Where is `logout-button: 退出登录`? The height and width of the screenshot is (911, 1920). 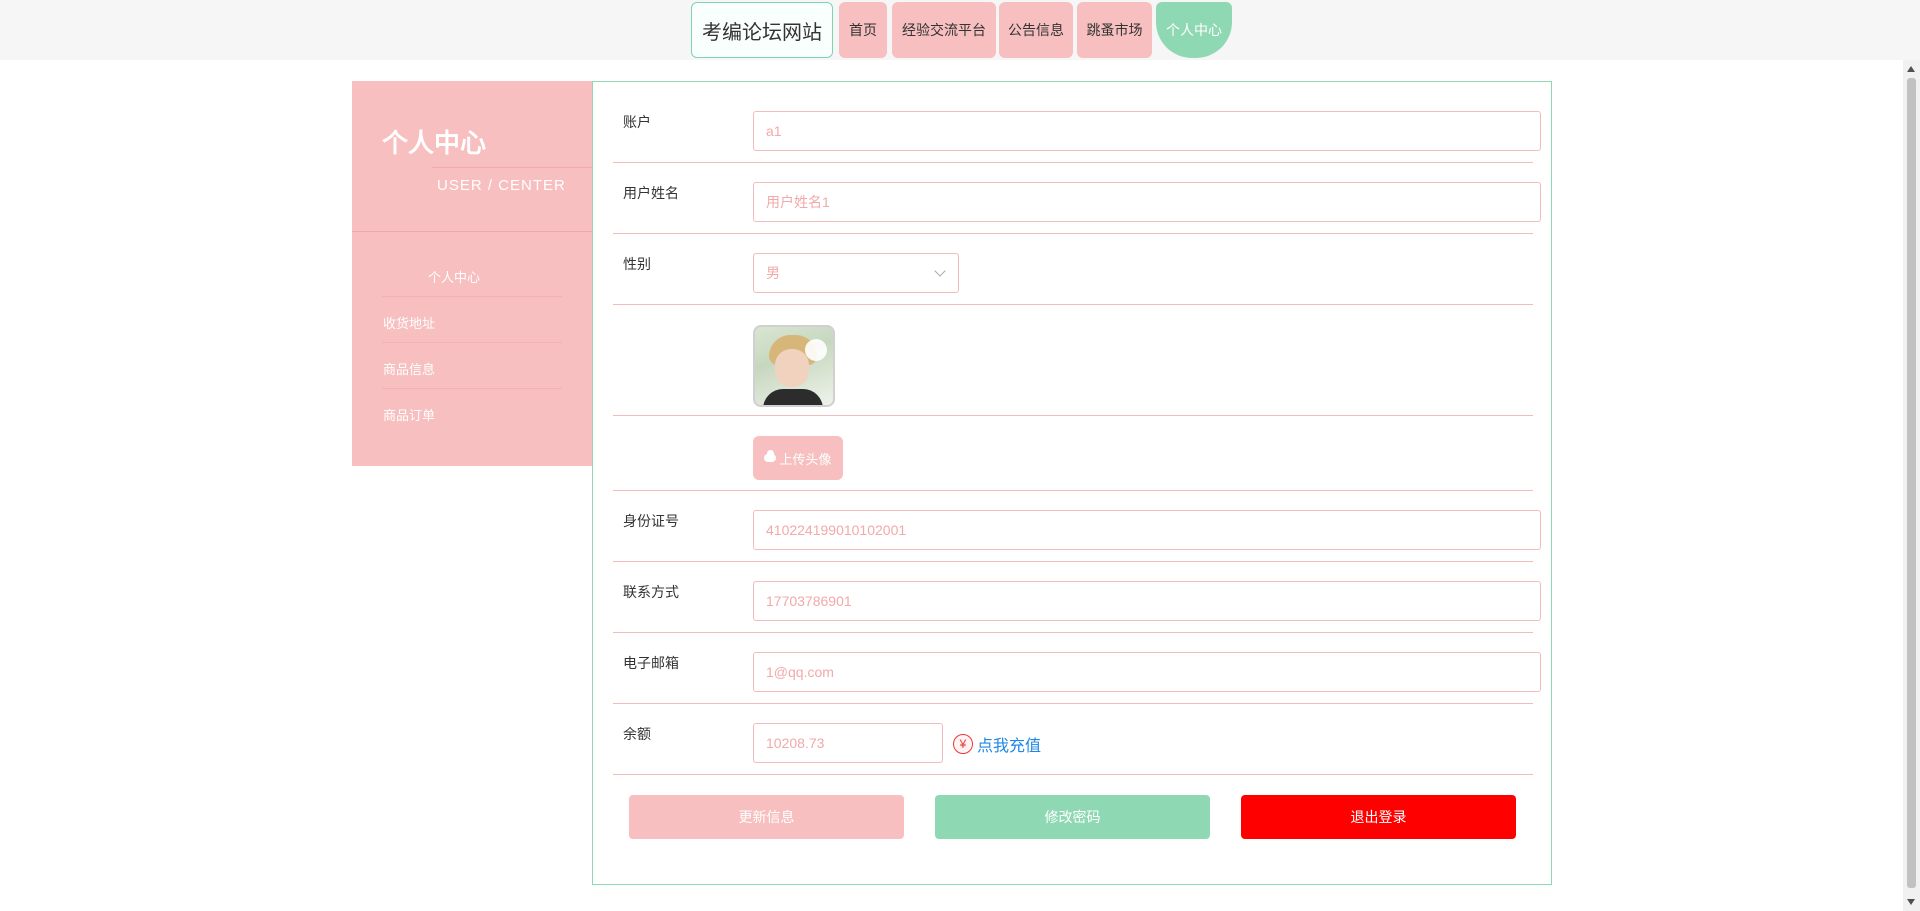
logout-button: 退出登录 is located at coordinates (1378, 817).